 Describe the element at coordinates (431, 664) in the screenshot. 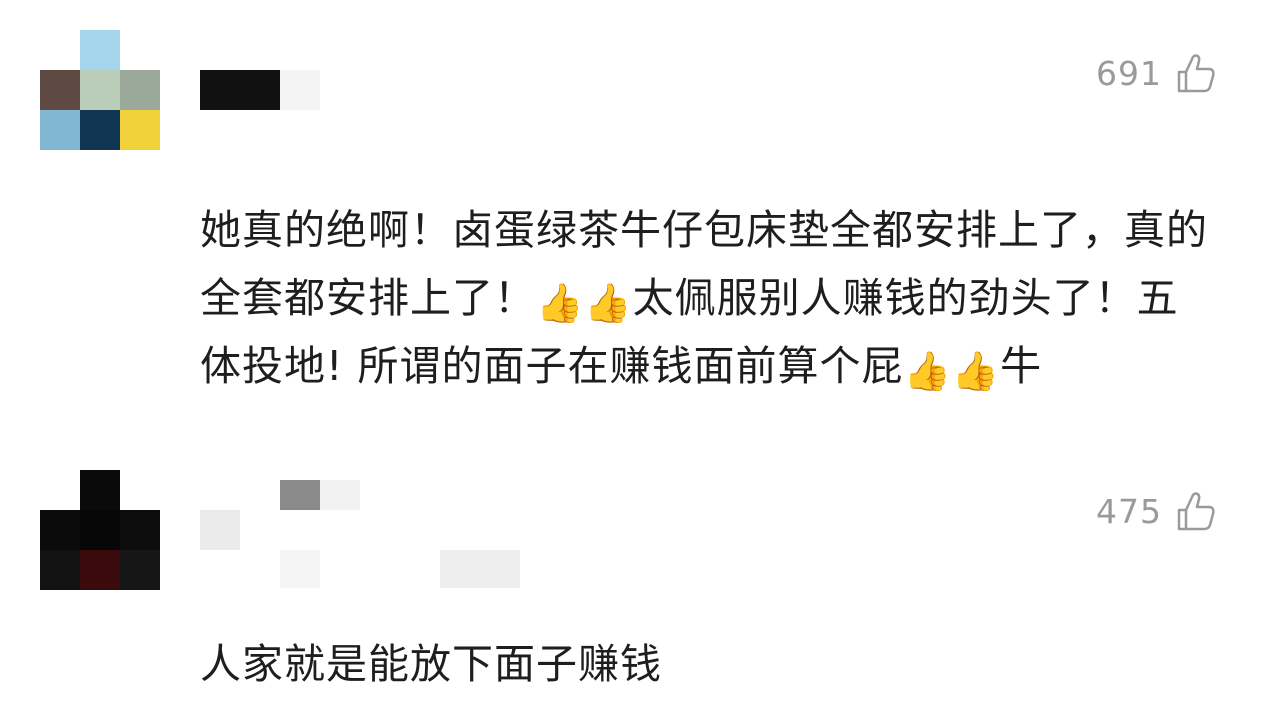

I see `comment-text-segment: 人家就是能放下面子赚钱` at that location.